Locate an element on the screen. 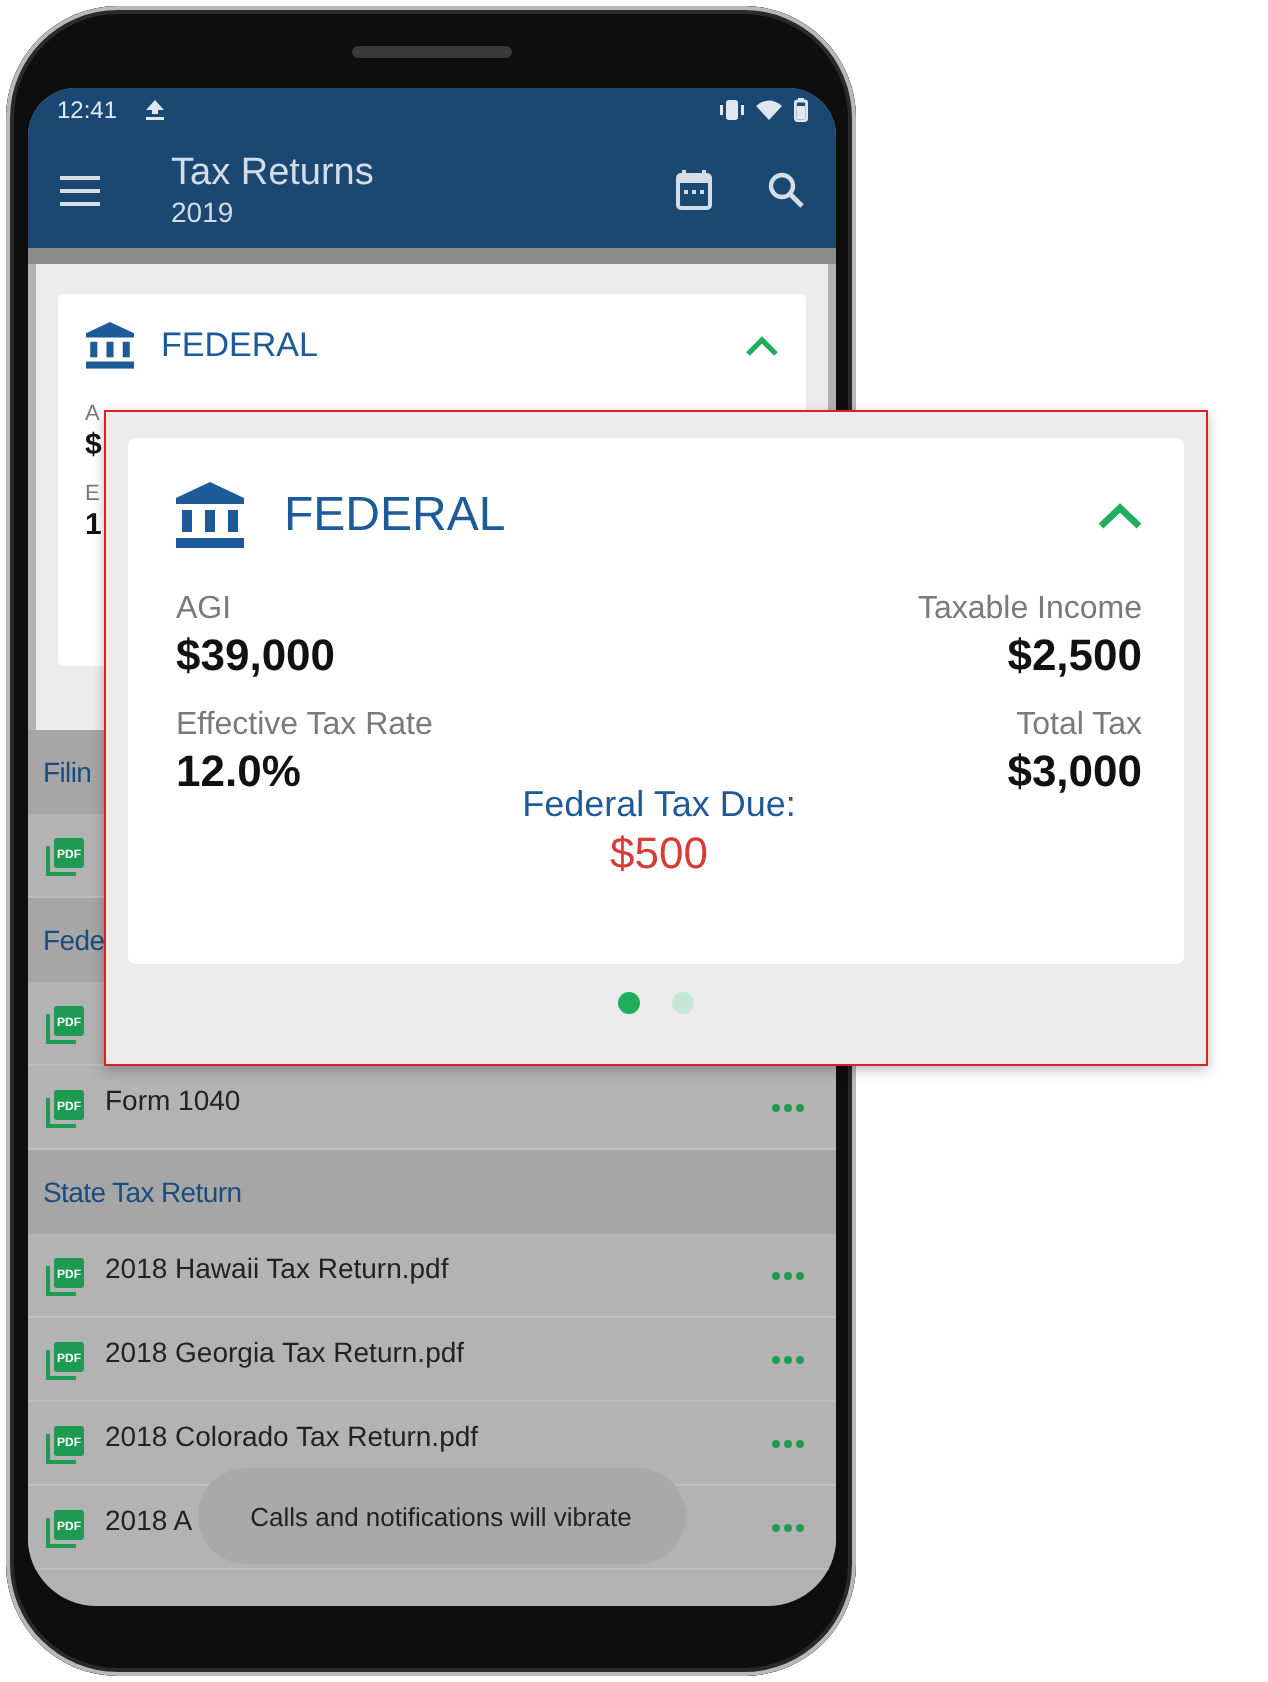 Image resolution: width=1268 pixels, height=1682 pixels. stat-label: Effective Tax Rate is located at coordinates (304, 725).